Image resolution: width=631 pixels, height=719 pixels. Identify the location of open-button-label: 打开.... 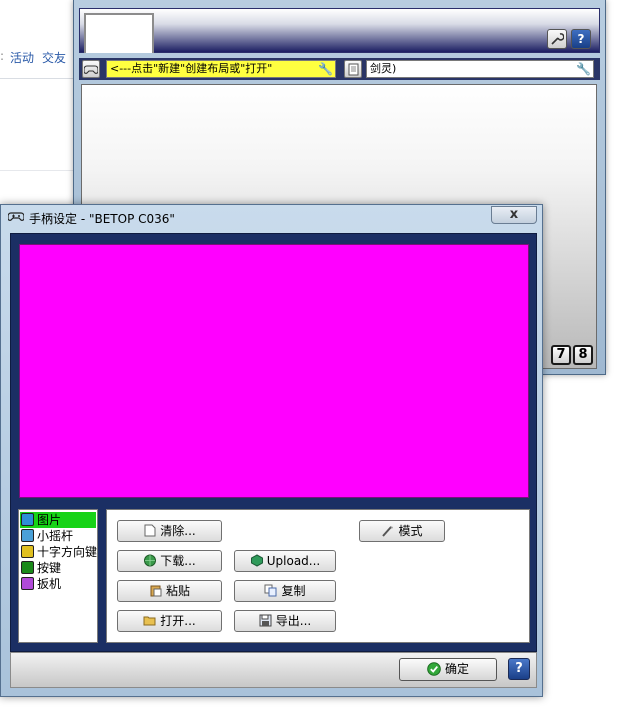
(178, 621).